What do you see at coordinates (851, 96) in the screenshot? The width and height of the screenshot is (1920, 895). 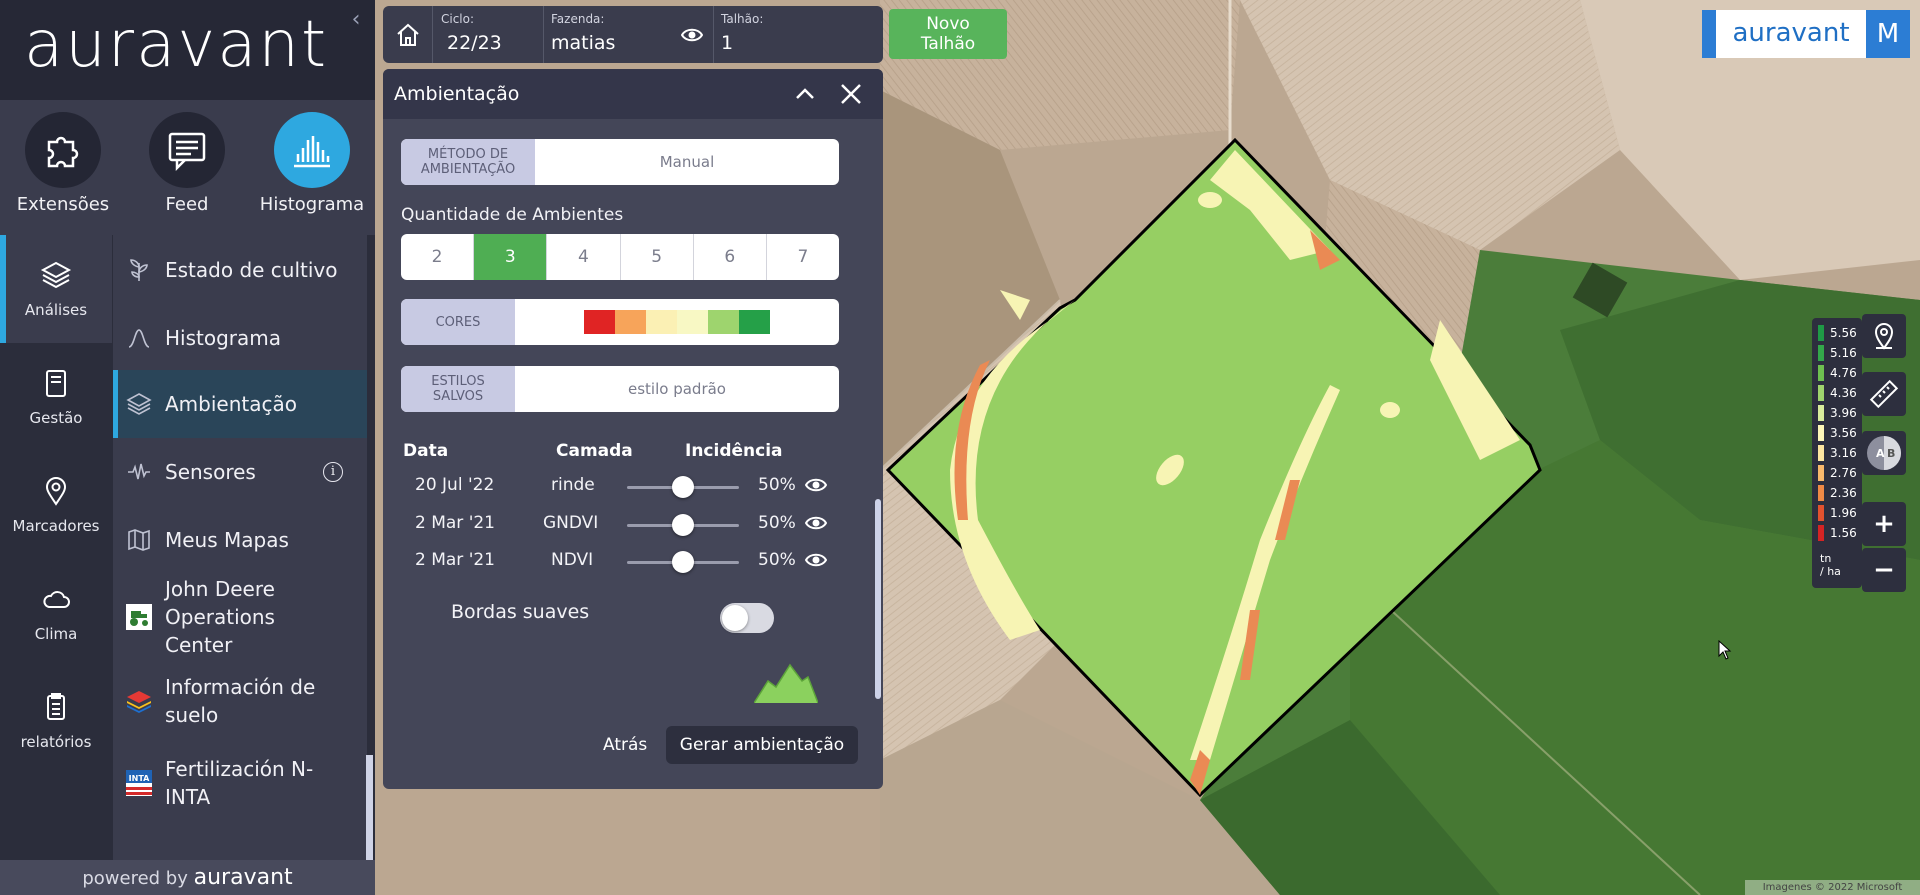 I see `close-icon` at bounding box center [851, 96].